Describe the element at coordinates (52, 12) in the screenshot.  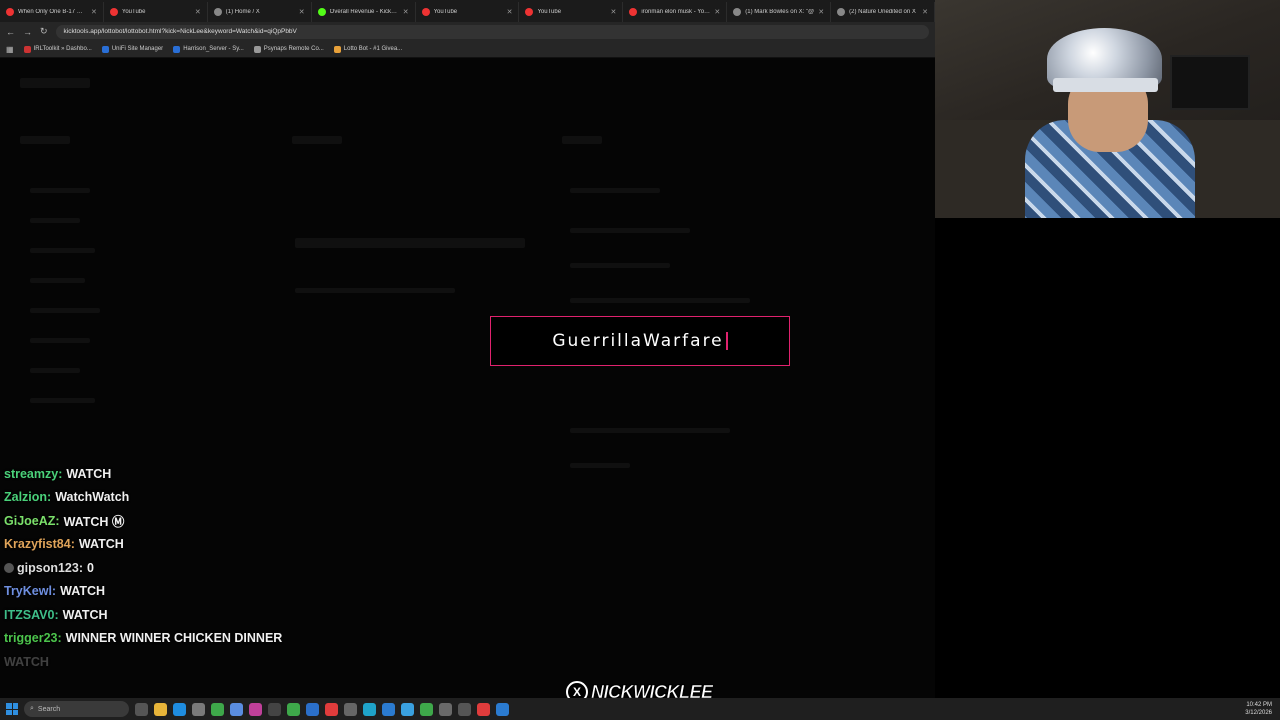
I see `browser-tab: When Only One B-17 Can ✕` at that location.